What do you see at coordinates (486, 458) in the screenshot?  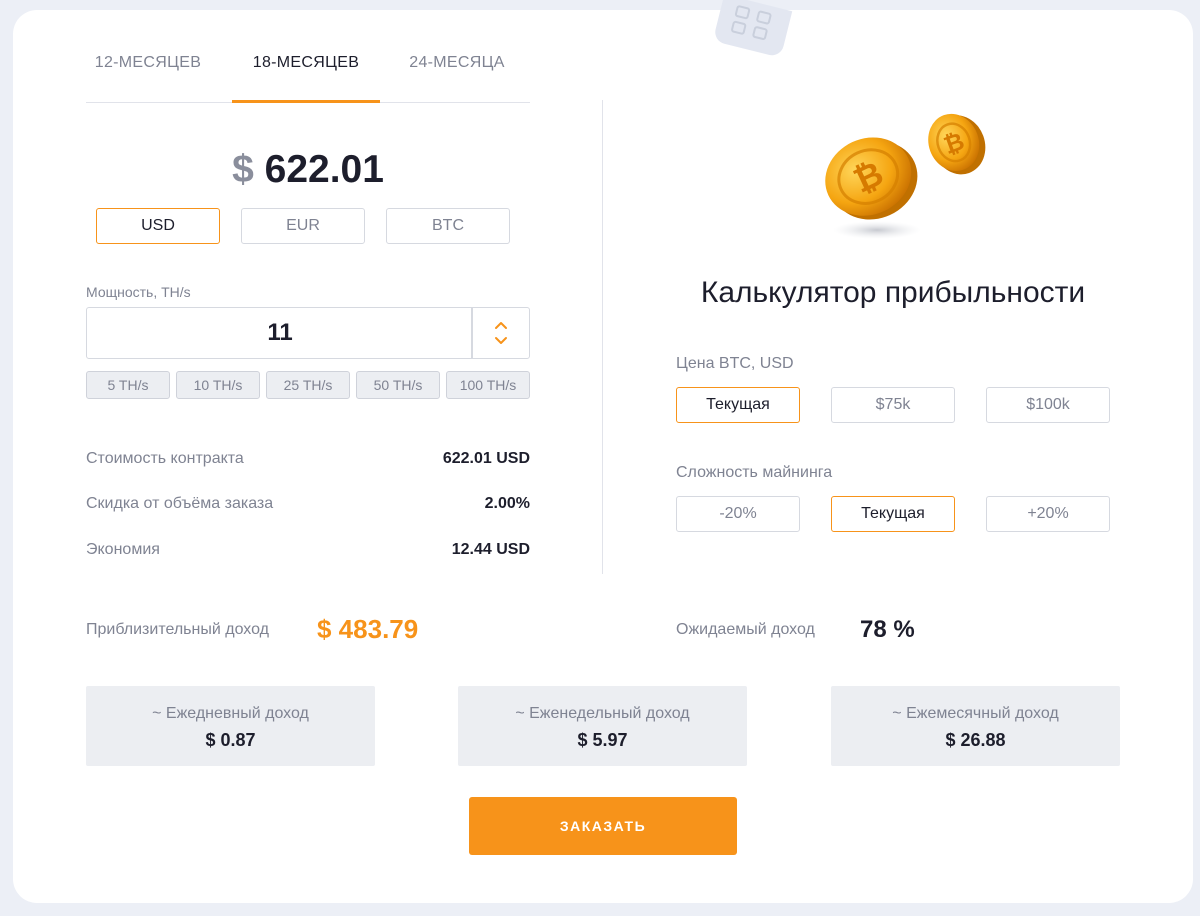 I see `contract-cost-value: 622.01 USD` at bounding box center [486, 458].